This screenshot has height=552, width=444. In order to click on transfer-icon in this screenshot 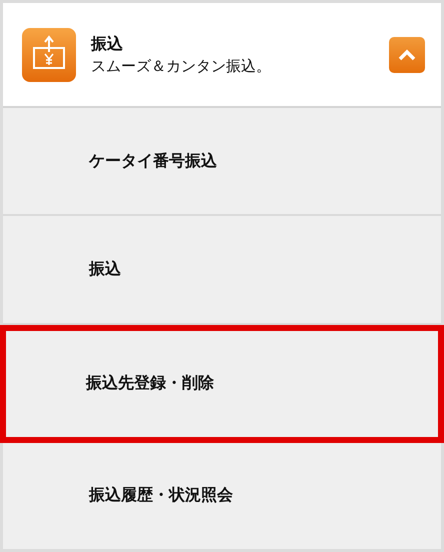, I will do `click(49, 55)`.